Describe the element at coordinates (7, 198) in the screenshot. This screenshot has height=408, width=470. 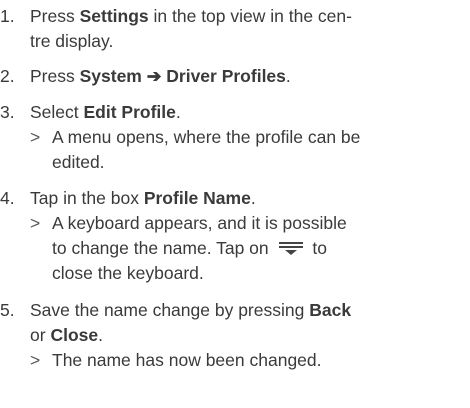
I see `step-number: 4.` at that location.